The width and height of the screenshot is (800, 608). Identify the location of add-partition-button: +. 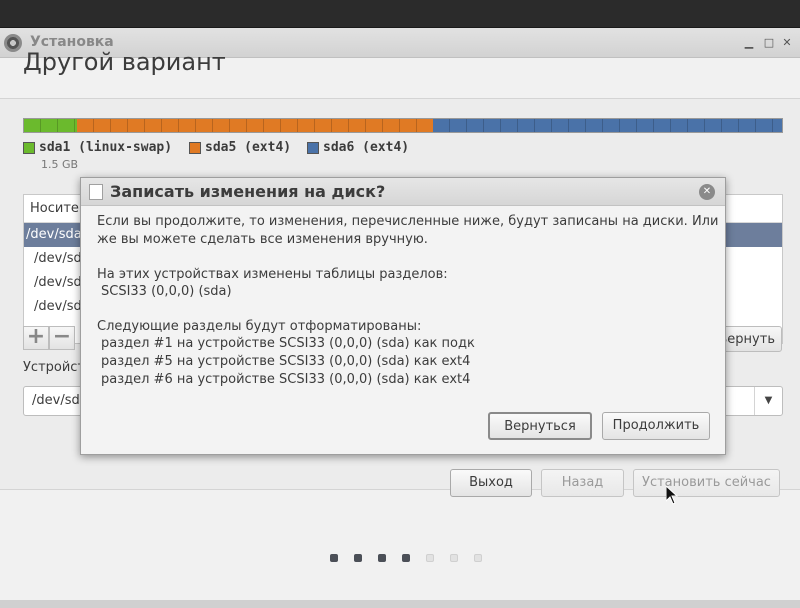
(36, 338).